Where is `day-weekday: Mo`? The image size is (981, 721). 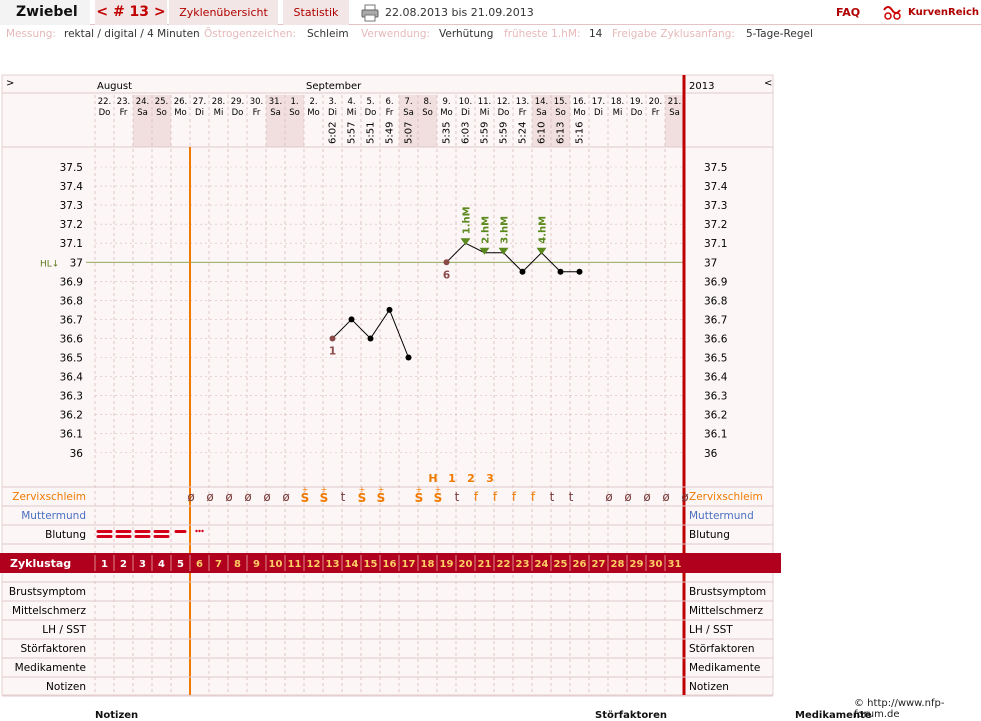
day-weekday: Mo is located at coordinates (579, 113).